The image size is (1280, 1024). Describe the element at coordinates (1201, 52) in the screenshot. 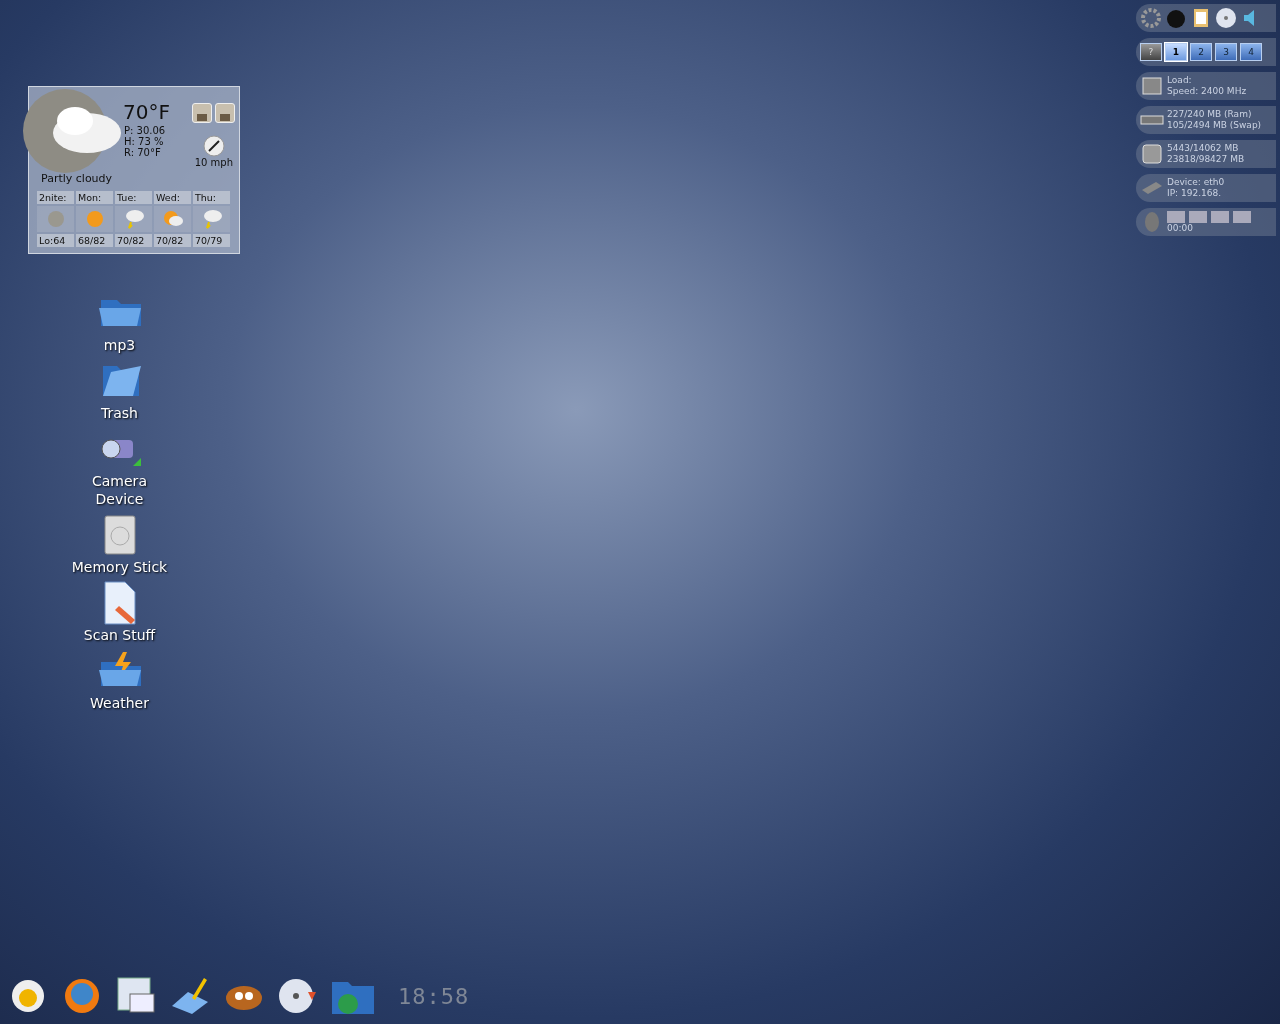

I see `desktop-pager-button: 2` at that location.